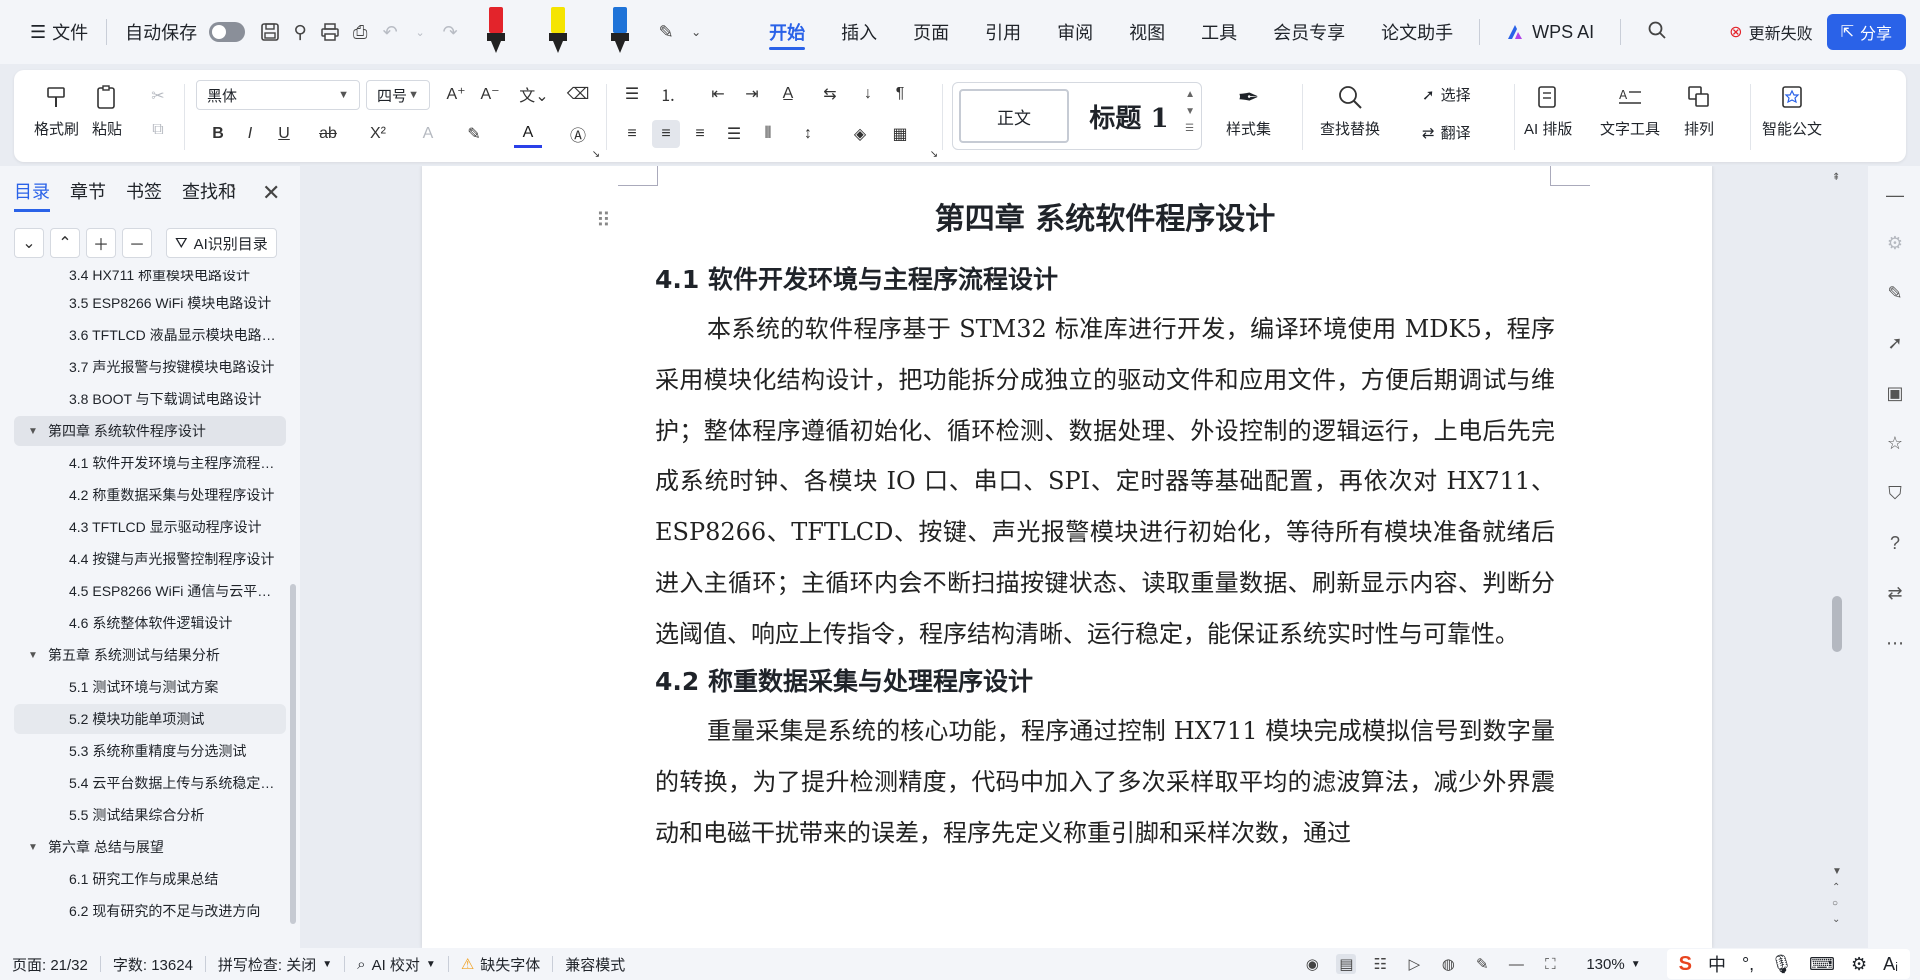 The width and height of the screenshot is (1920, 980). What do you see at coordinates (558, 32) in the screenshot?
I see `yellow-marker-icon` at bounding box center [558, 32].